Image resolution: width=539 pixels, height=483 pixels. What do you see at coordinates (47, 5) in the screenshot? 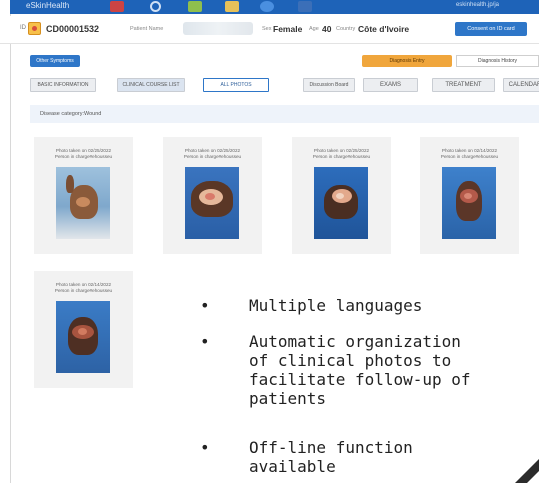
I see `brand-logo: eSkinHealth` at bounding box center [47, 5].